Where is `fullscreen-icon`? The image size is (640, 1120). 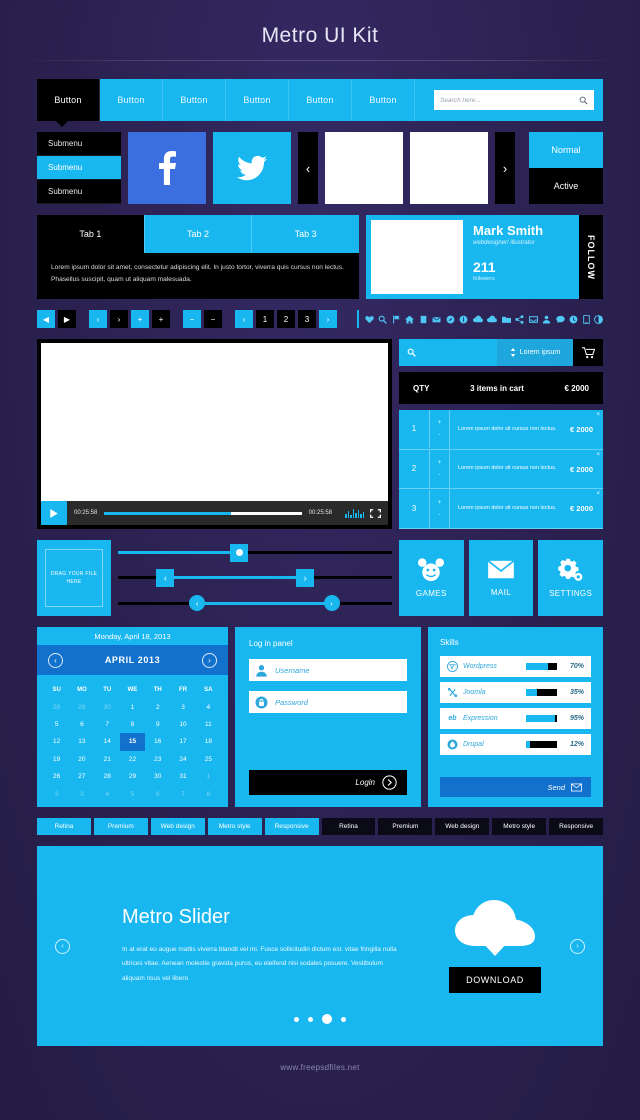 fullscreen-icon is located at coordinates (379, 513).